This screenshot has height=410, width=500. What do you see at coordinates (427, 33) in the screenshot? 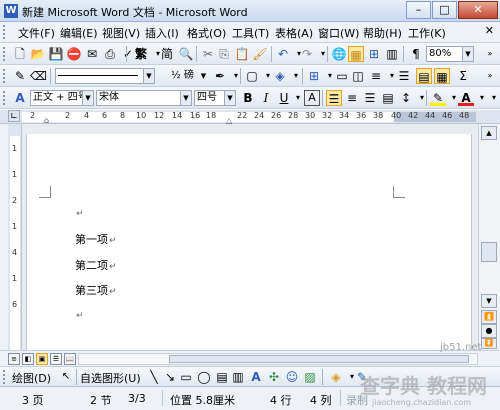
I see `menu-work: 工作(K)` at bounding box center [427, 33].